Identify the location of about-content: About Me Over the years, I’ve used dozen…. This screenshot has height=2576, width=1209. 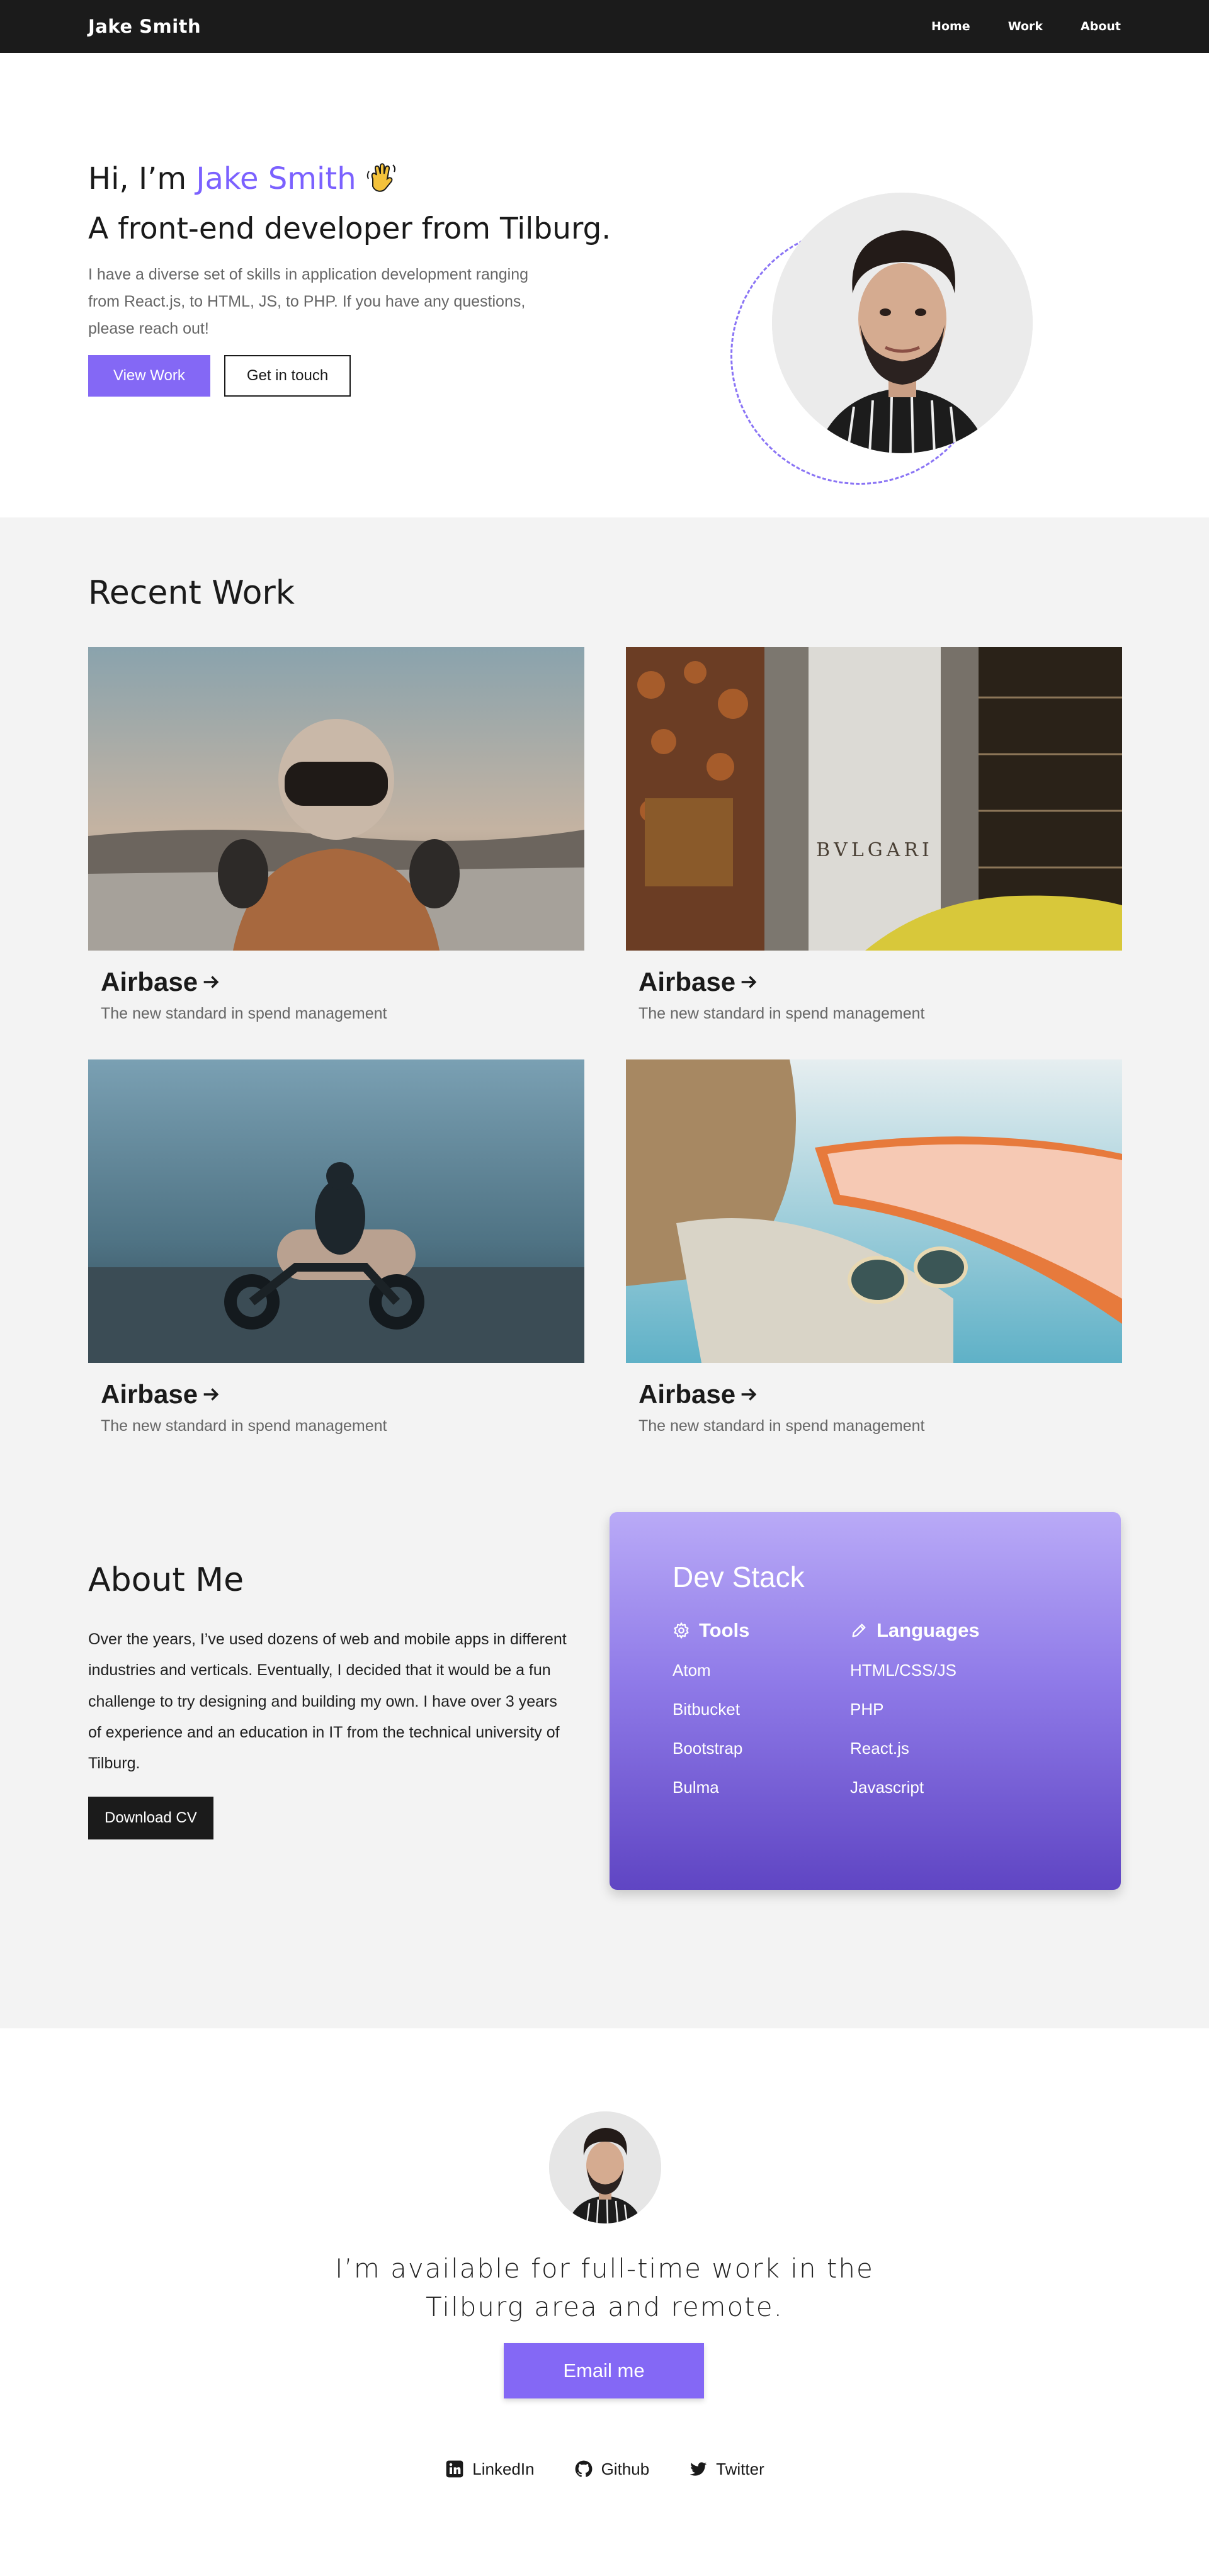
(327, 1700).